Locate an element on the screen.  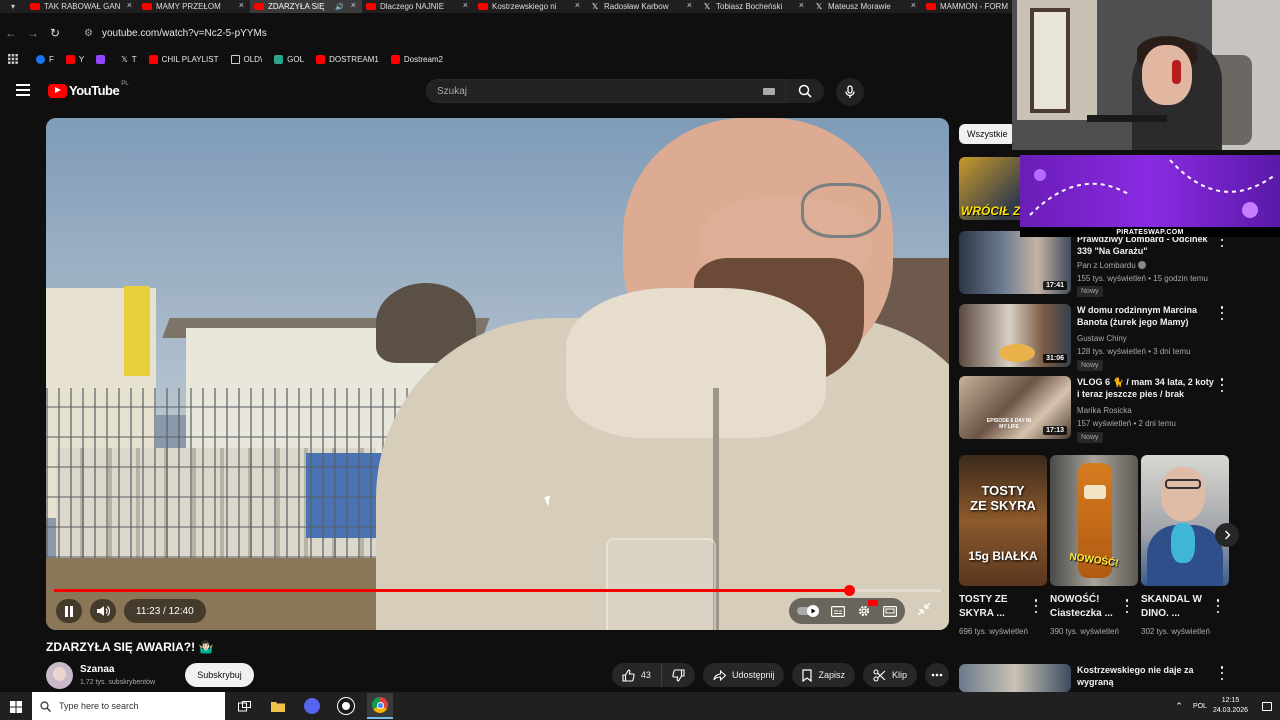
input-language: POL is located at coordinates (1200, 706).